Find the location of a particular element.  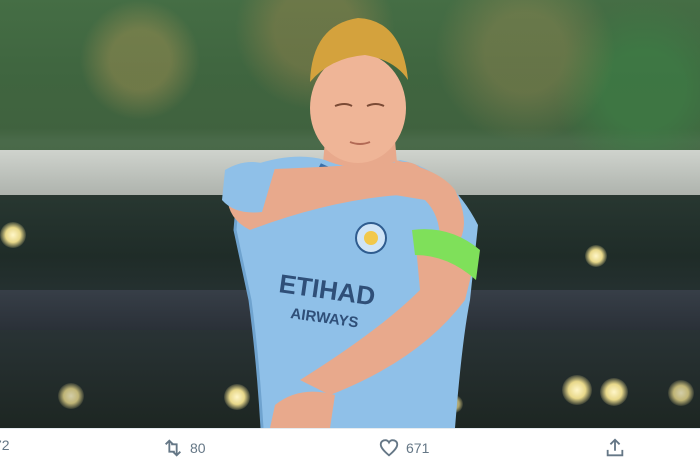

tweet-action-bar: 72 80 671 is located at coordinates (350, 446).